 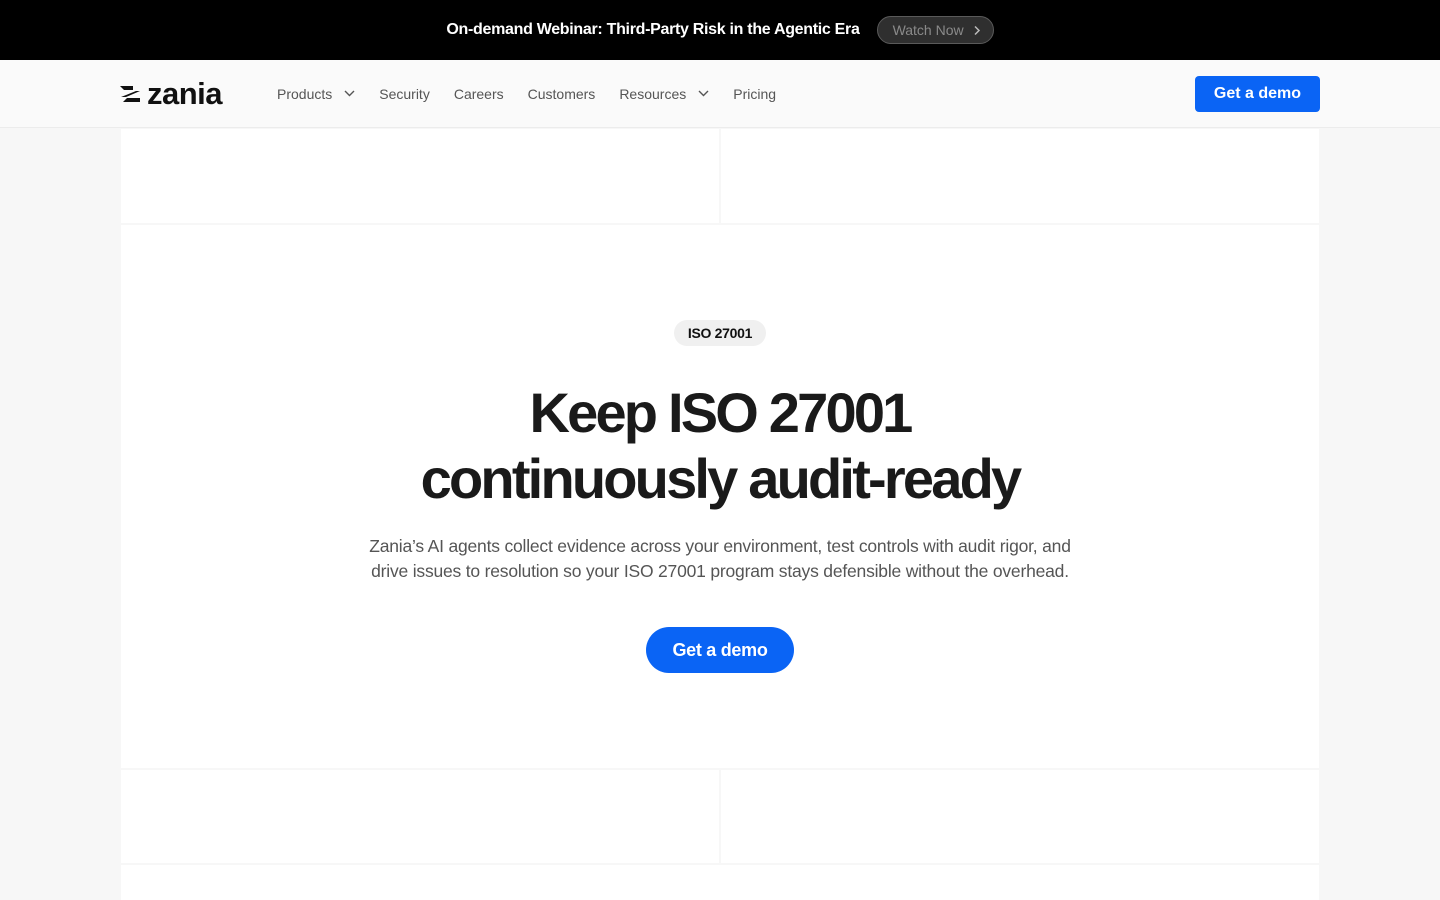 What do you see at coordinates (720, 650) in the screenshot?
I see `hero-get-demo-button: Get a demo` at bounding box center [720, 650].